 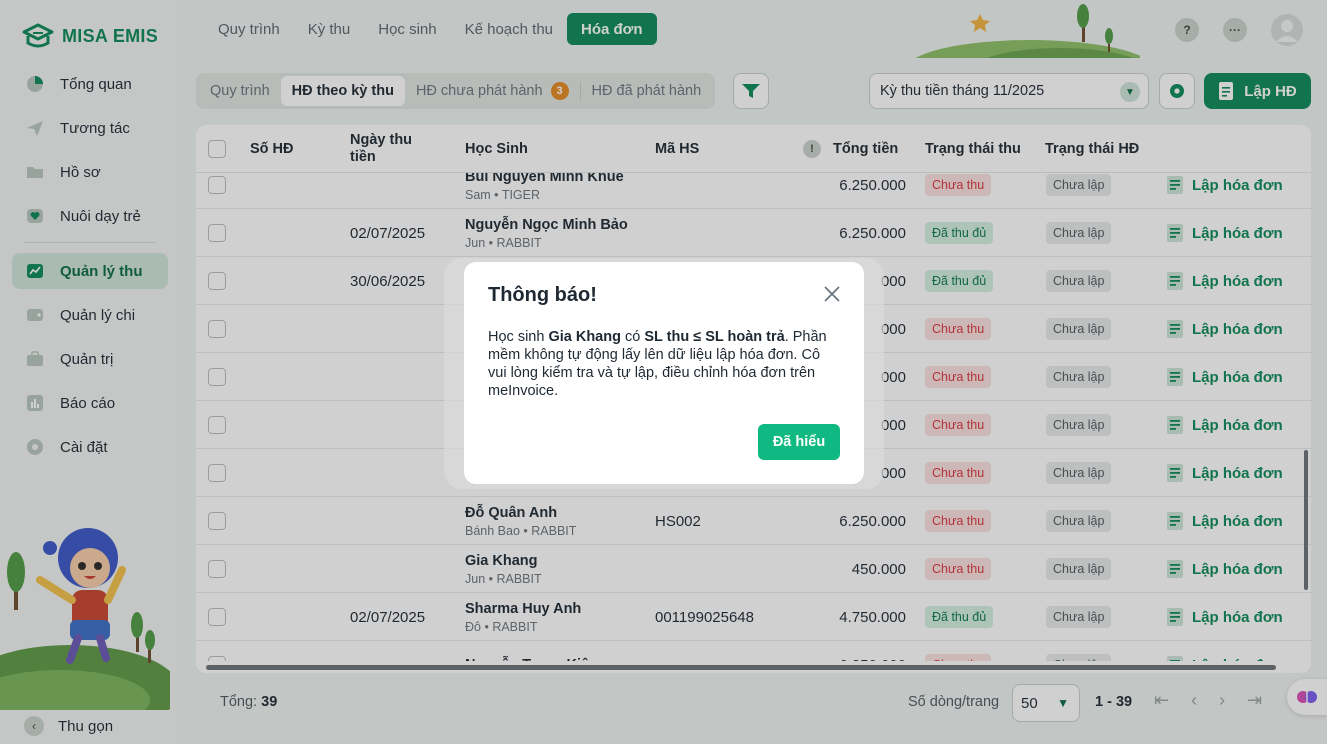 I want to click on message-rule: SL thu ≤ SL hoàn trả, so click(x=714, y=337).